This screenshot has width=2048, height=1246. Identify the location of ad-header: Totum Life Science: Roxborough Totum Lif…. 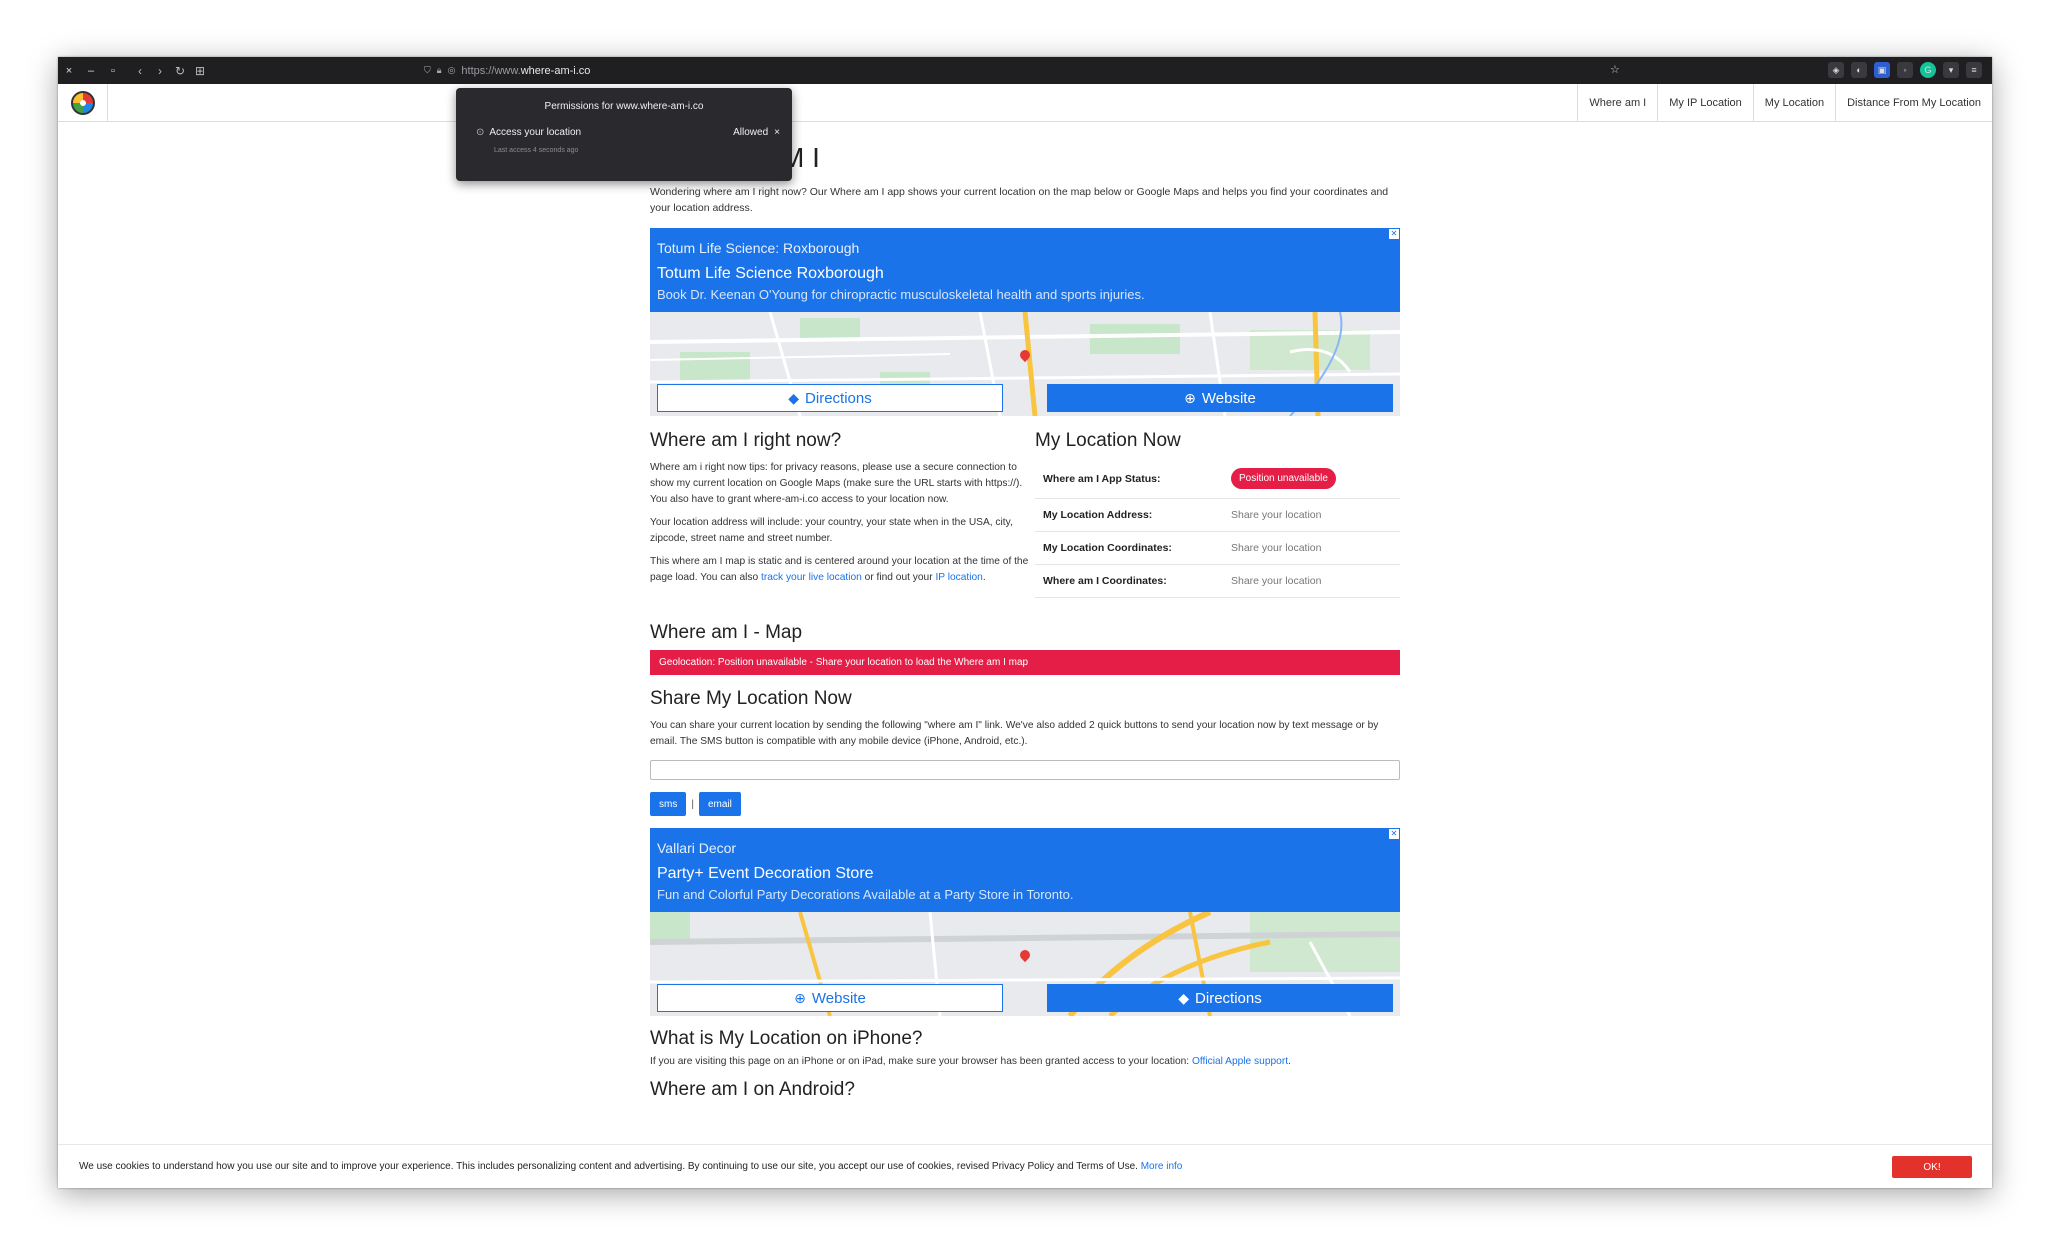
(1025, 270).